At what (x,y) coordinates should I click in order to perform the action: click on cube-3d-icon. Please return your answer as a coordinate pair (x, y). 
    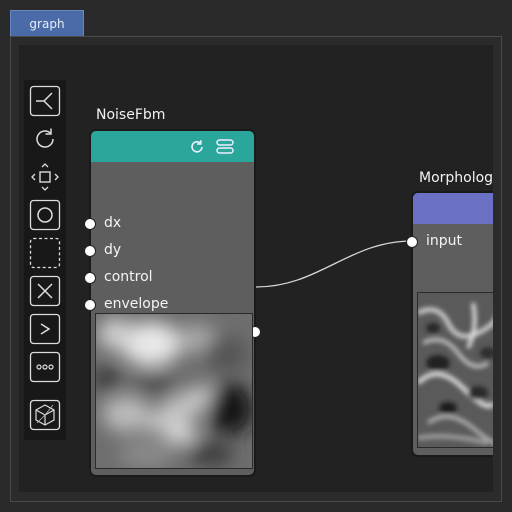
    Looking at the image, I should click on (45, 415).